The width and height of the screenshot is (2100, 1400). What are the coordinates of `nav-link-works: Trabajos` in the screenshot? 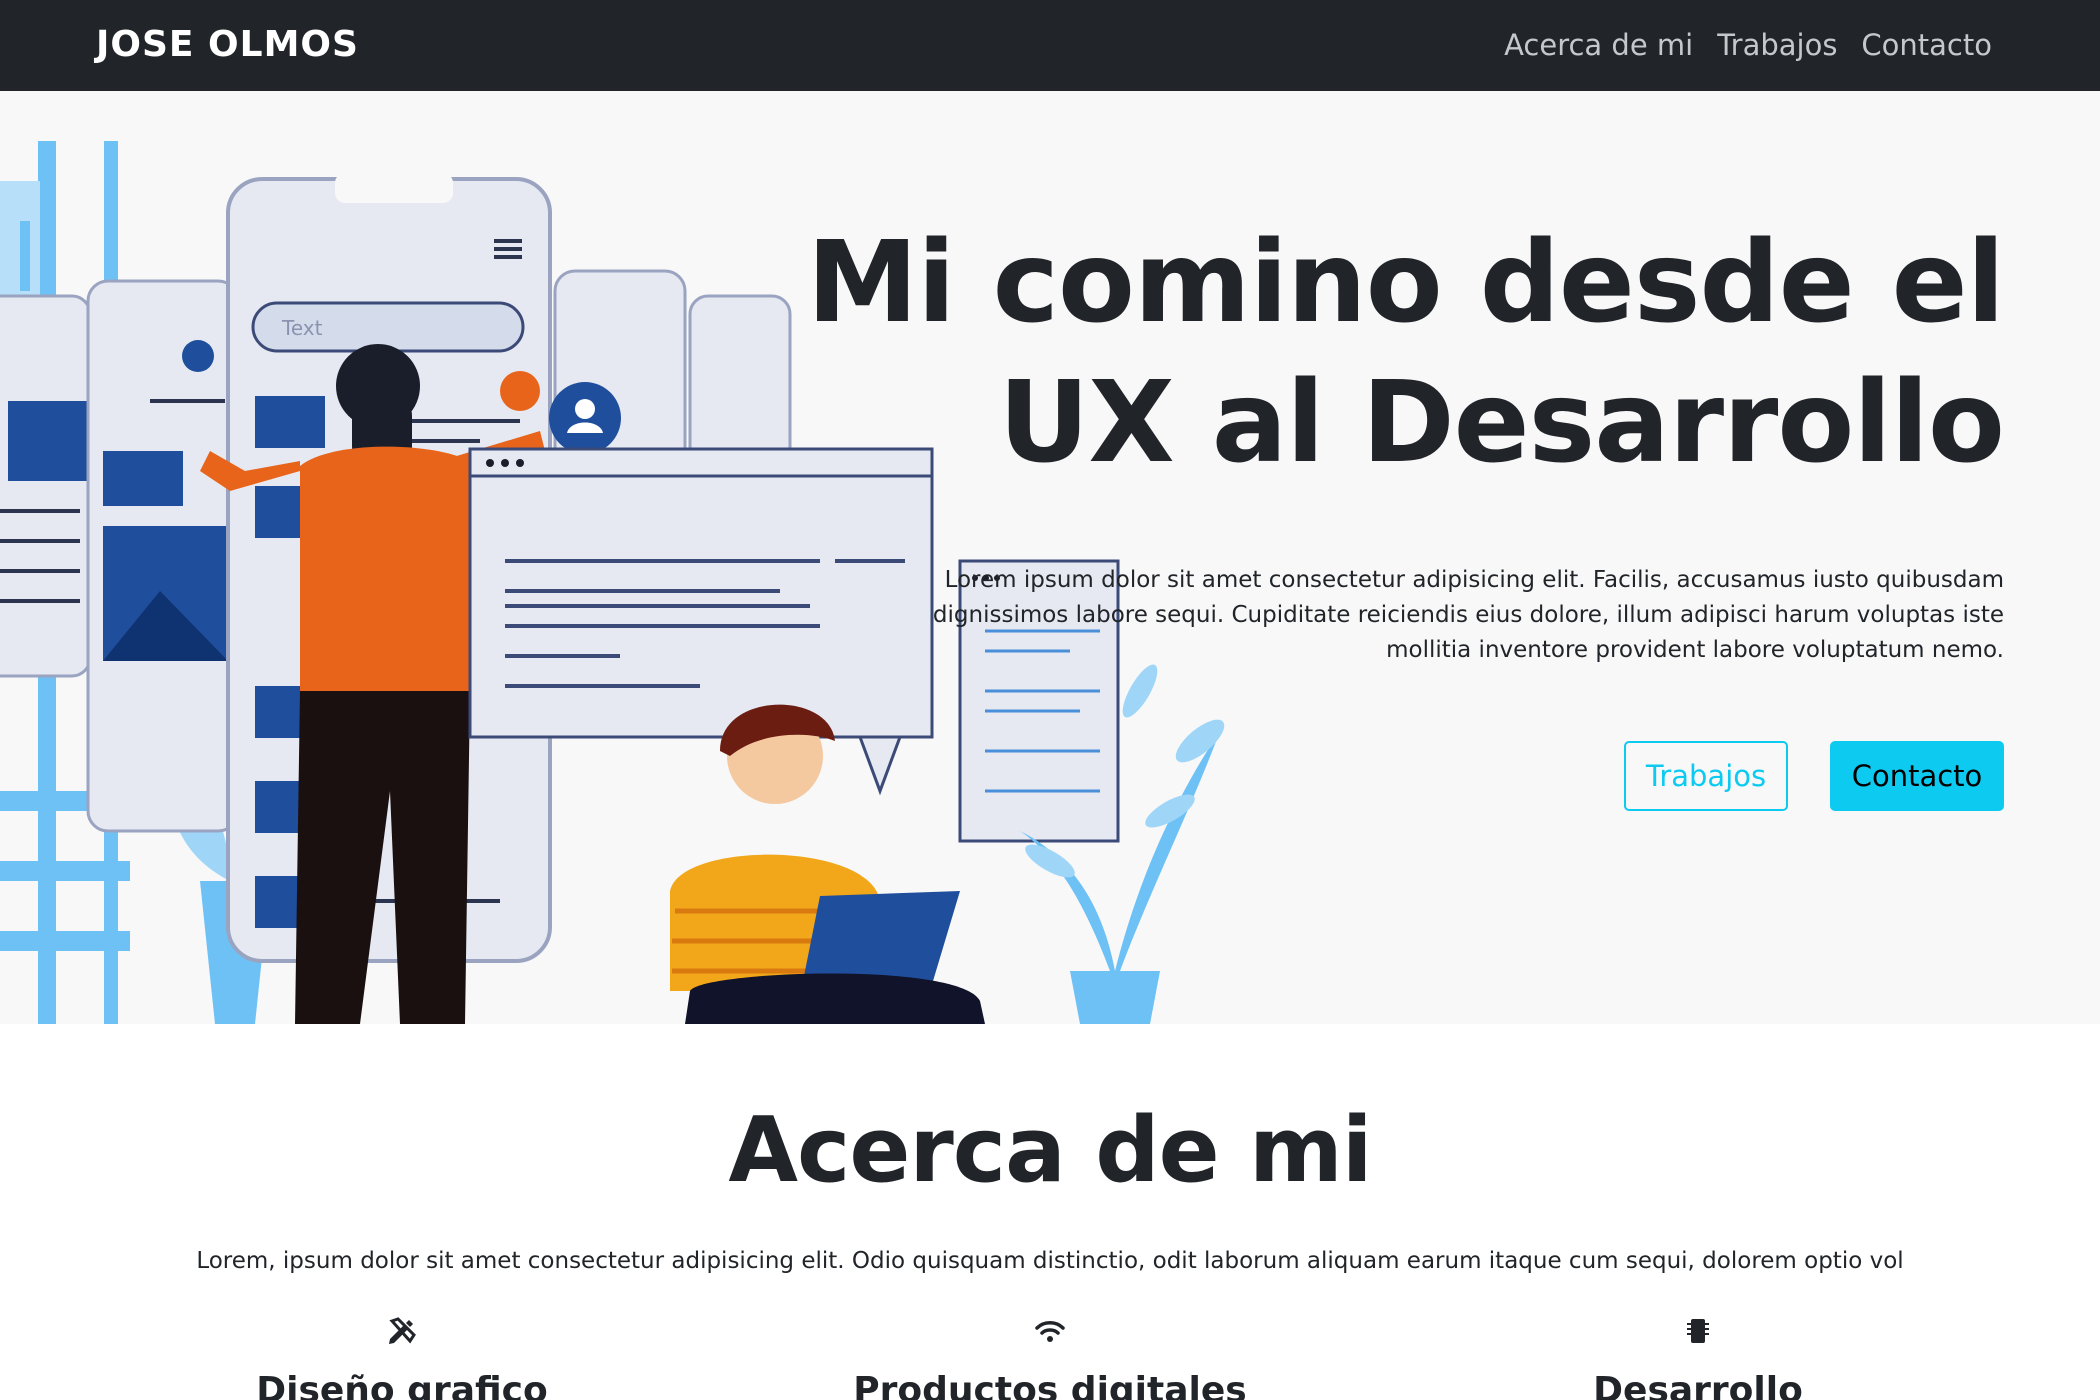 It's located at (1777, 45).